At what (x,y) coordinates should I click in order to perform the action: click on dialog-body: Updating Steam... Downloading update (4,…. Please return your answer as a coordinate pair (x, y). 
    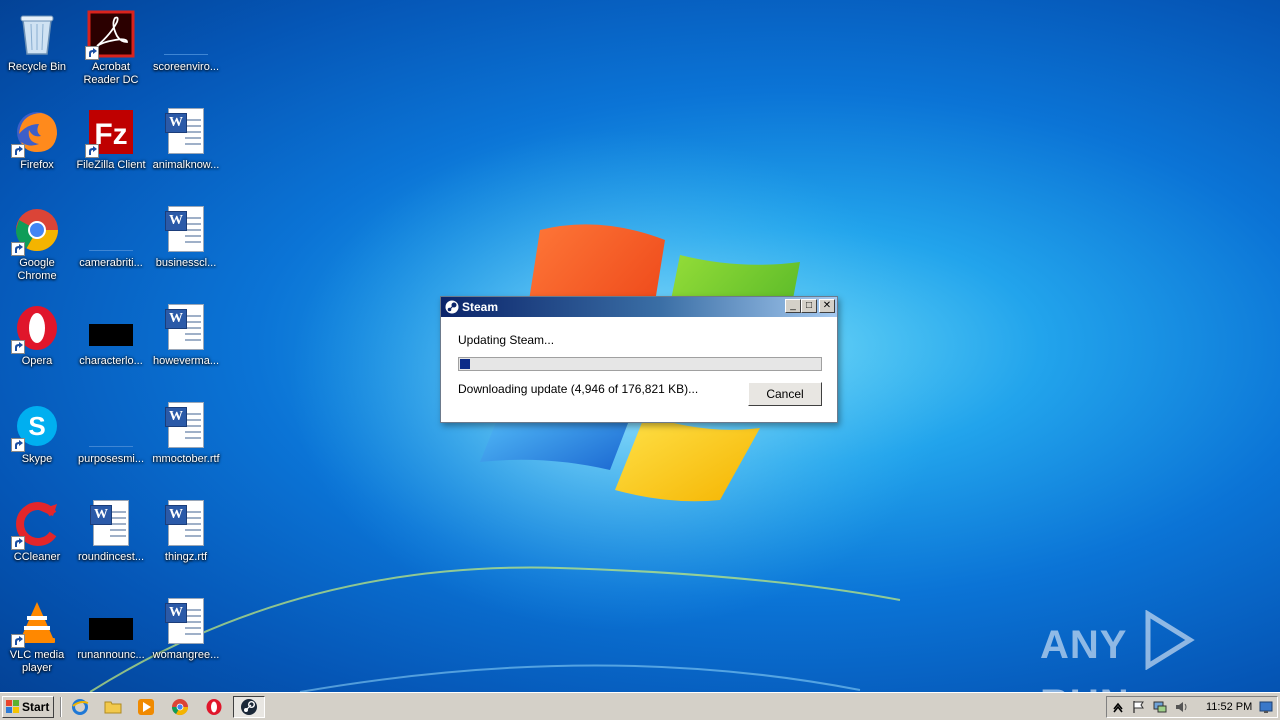
    Looking at the image, I should click on (639, 369).